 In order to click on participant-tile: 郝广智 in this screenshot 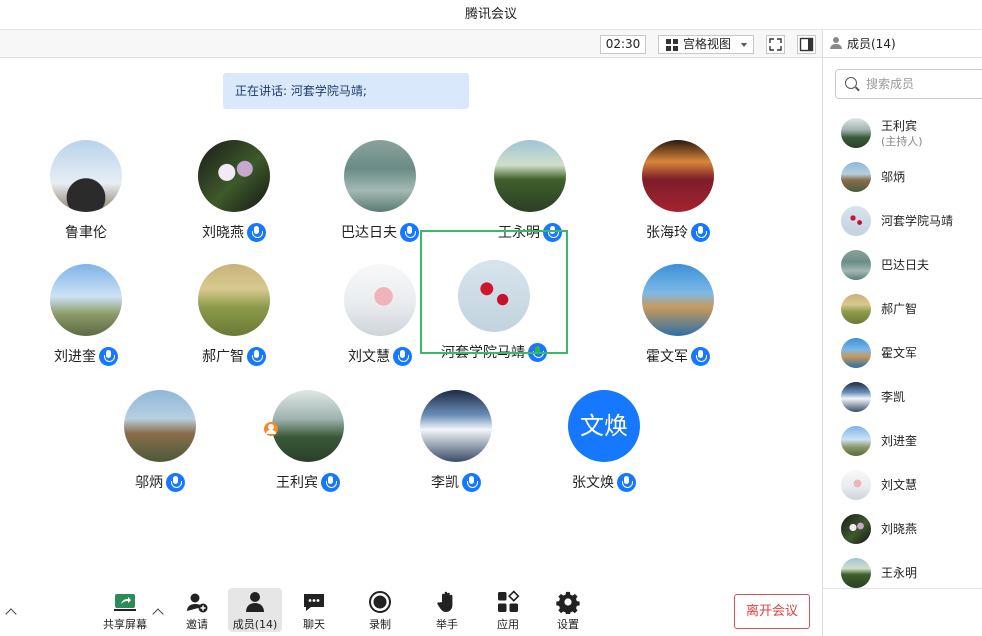, I will do `click(234, 322)`.